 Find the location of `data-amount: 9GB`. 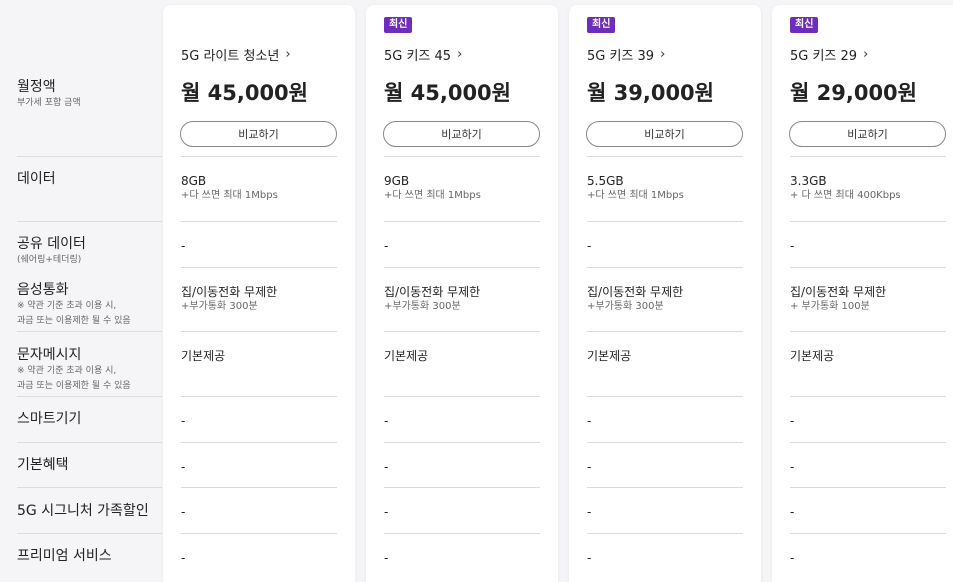

data-amount: 9GB is located at coordinates (397, 181).